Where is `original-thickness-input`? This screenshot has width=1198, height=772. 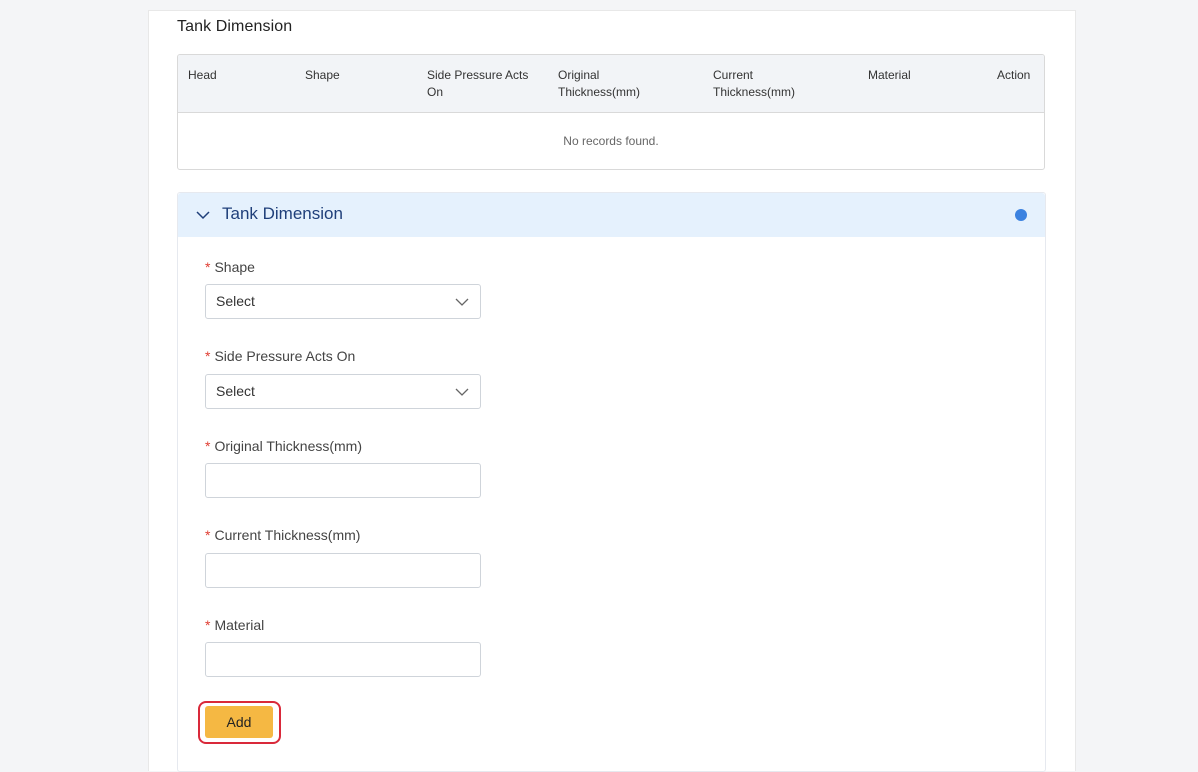 original-thickness-input is located at coordinates (343, 480).